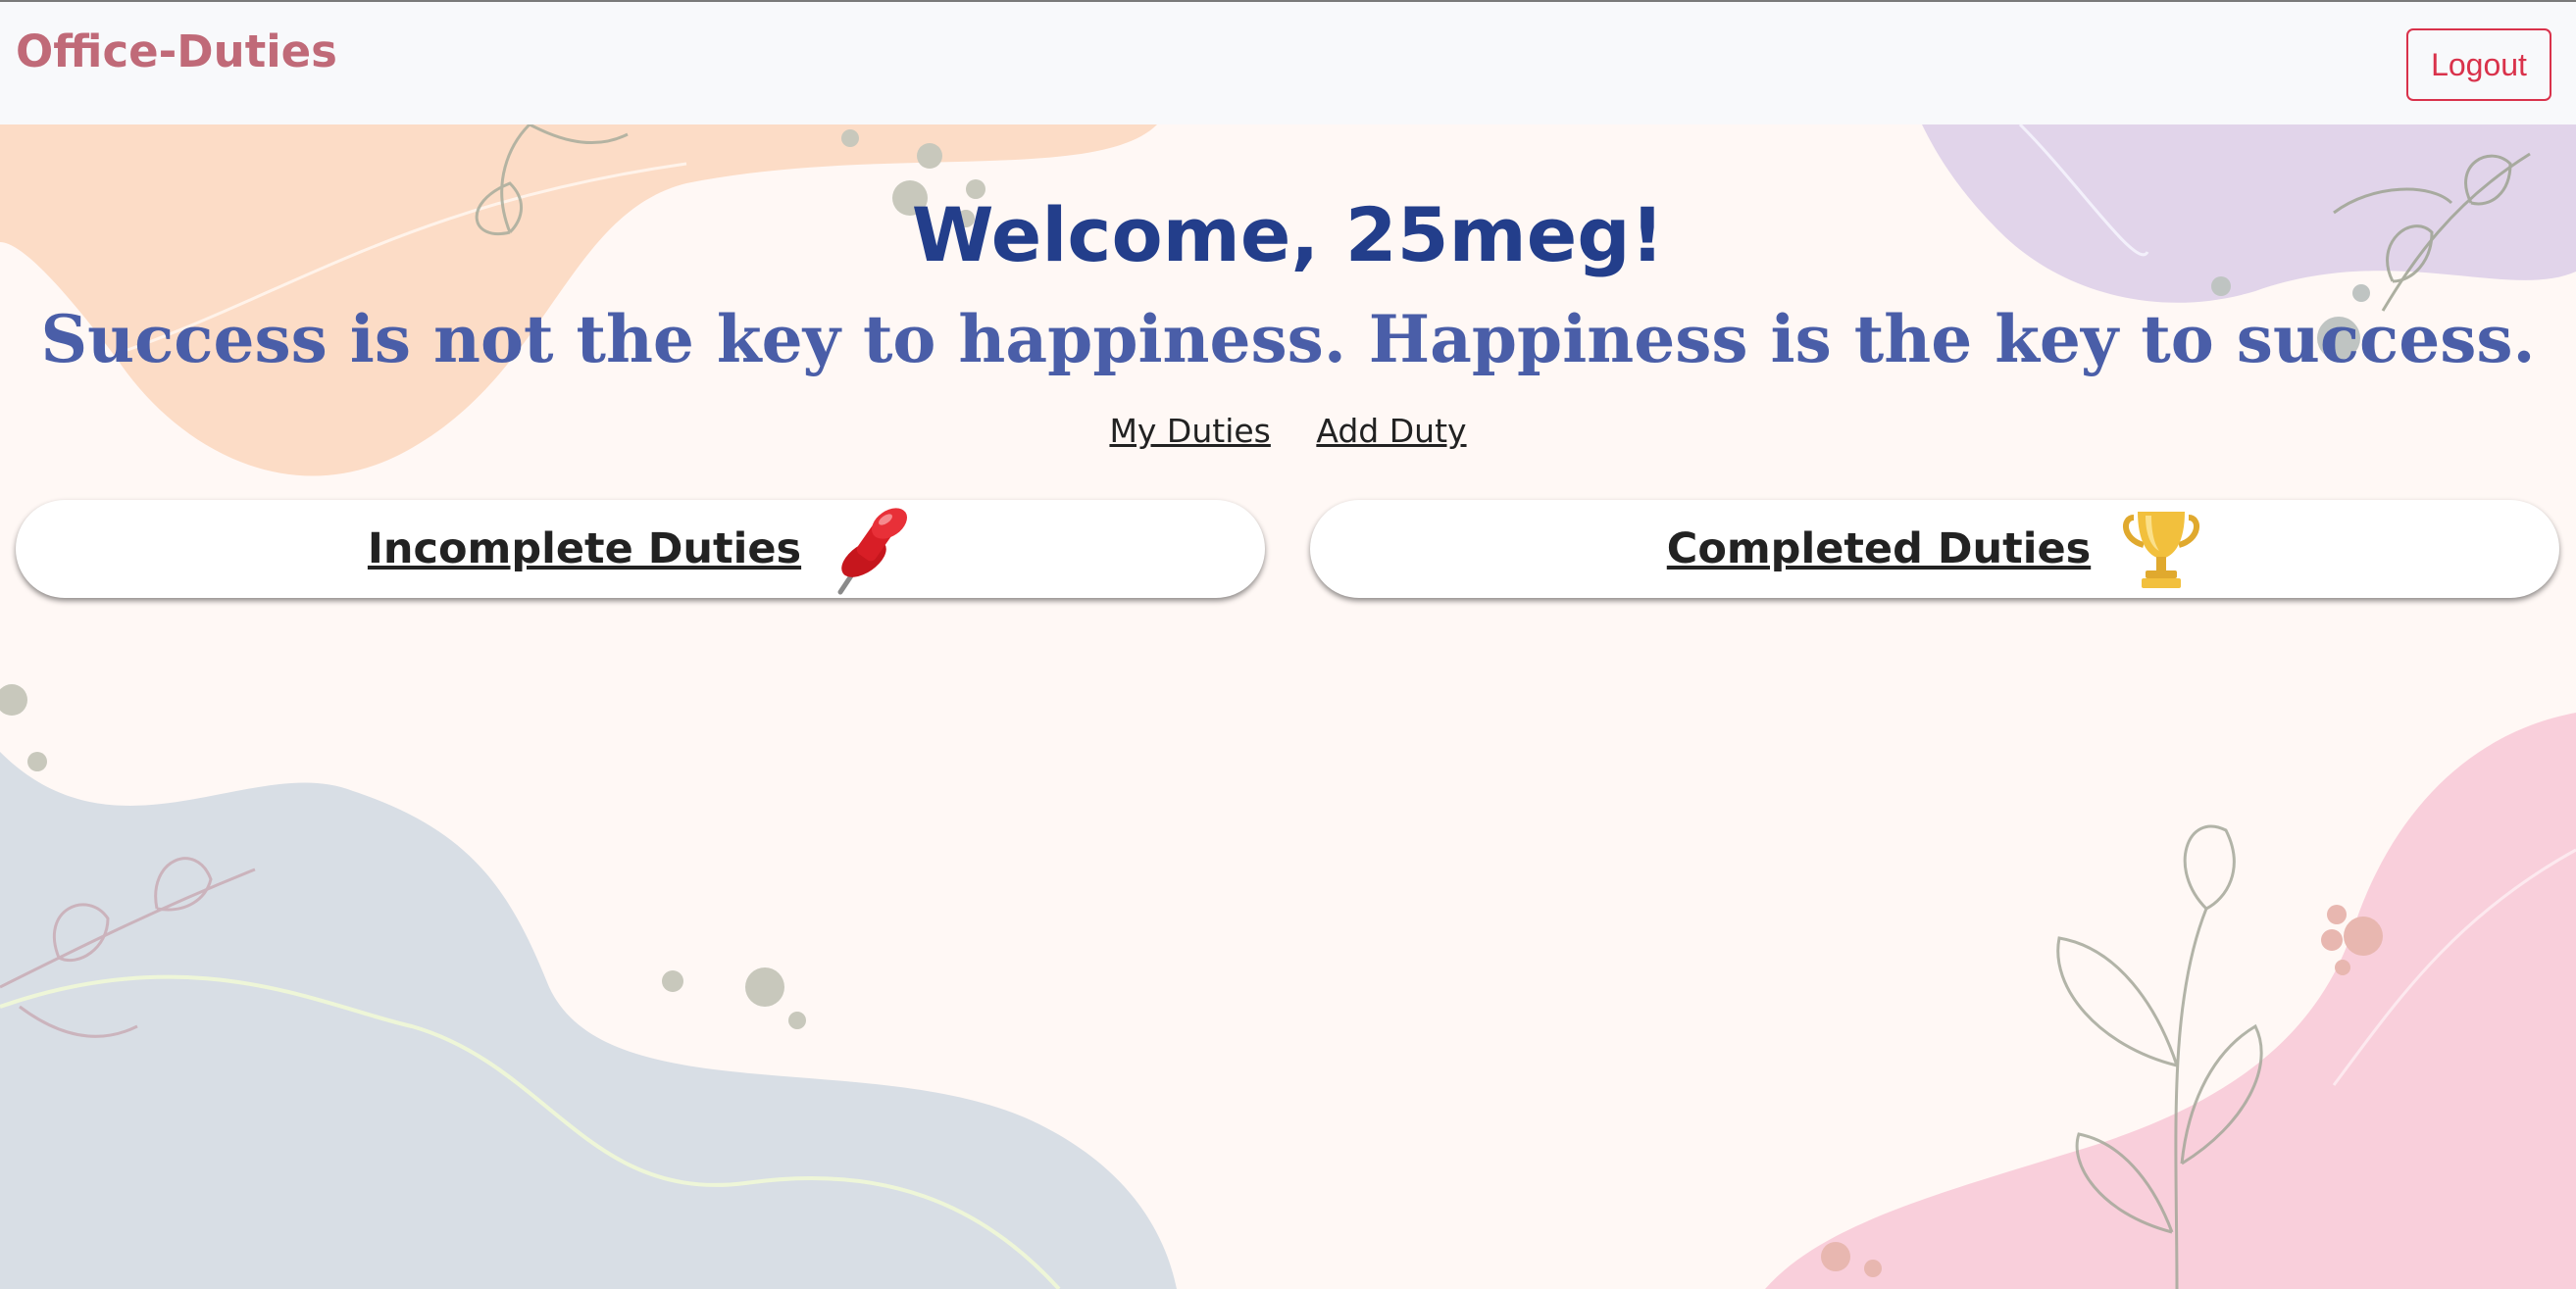 The image size is (2576, 1289). Describe the element at coordinates (176, 51) in the screenshot. I see `brand-logo: Office-Duties` at that location.